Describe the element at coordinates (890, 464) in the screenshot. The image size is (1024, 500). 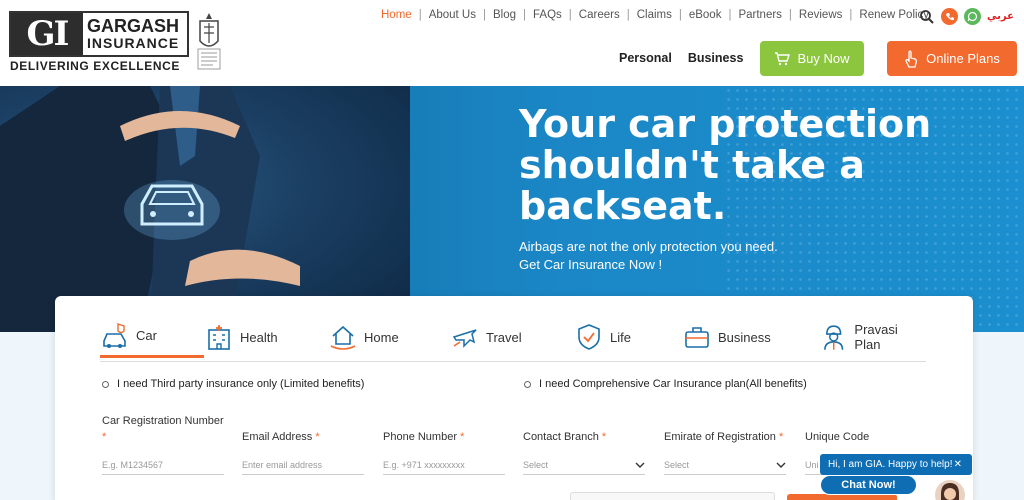
I see `chat-greeting-text: Hi, I am GIA. Happy to help!` at that location.